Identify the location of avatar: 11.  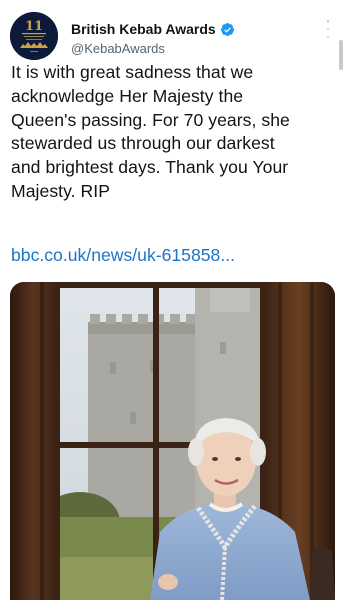
(34, 36).